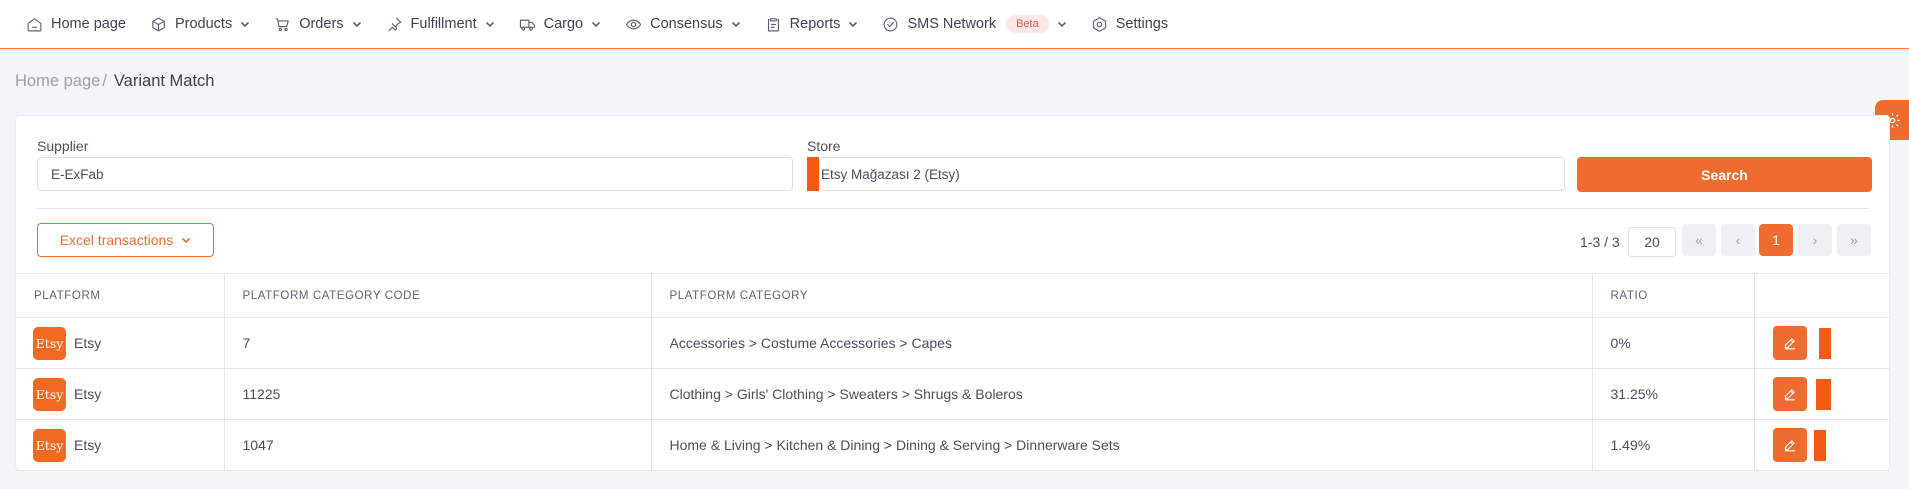  Describe the element at coordinates (63, 146) in the screenshot. I see `supplier-label: Supplier` at that location.